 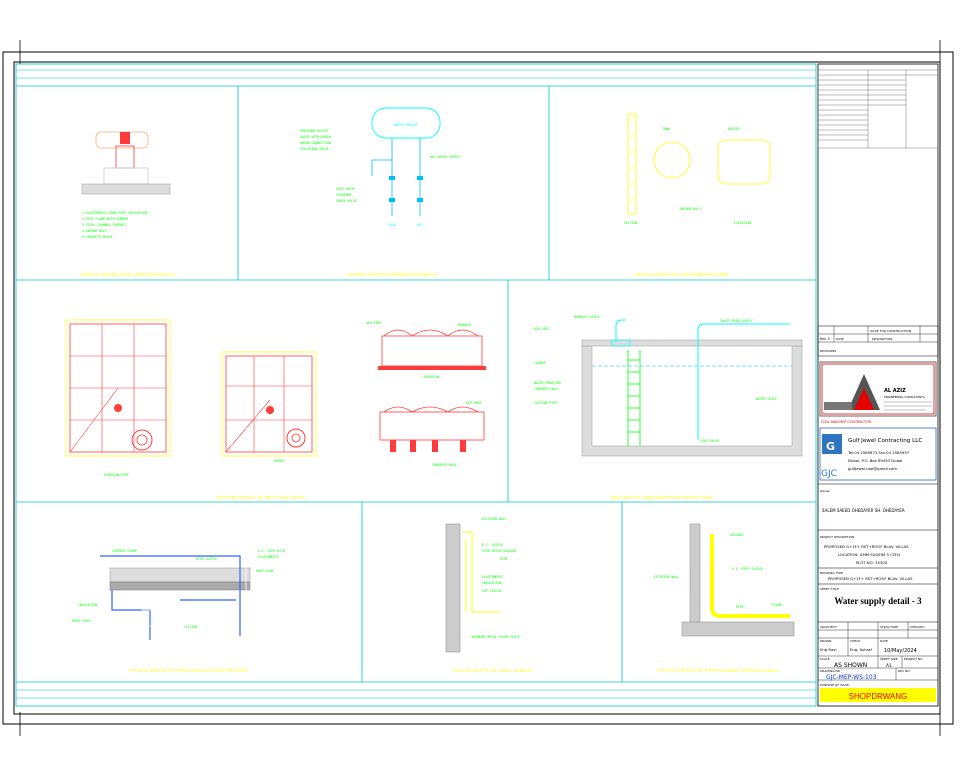 I want to click on svg-text: PIPE SLEEVE, so click(x=206, y=559).